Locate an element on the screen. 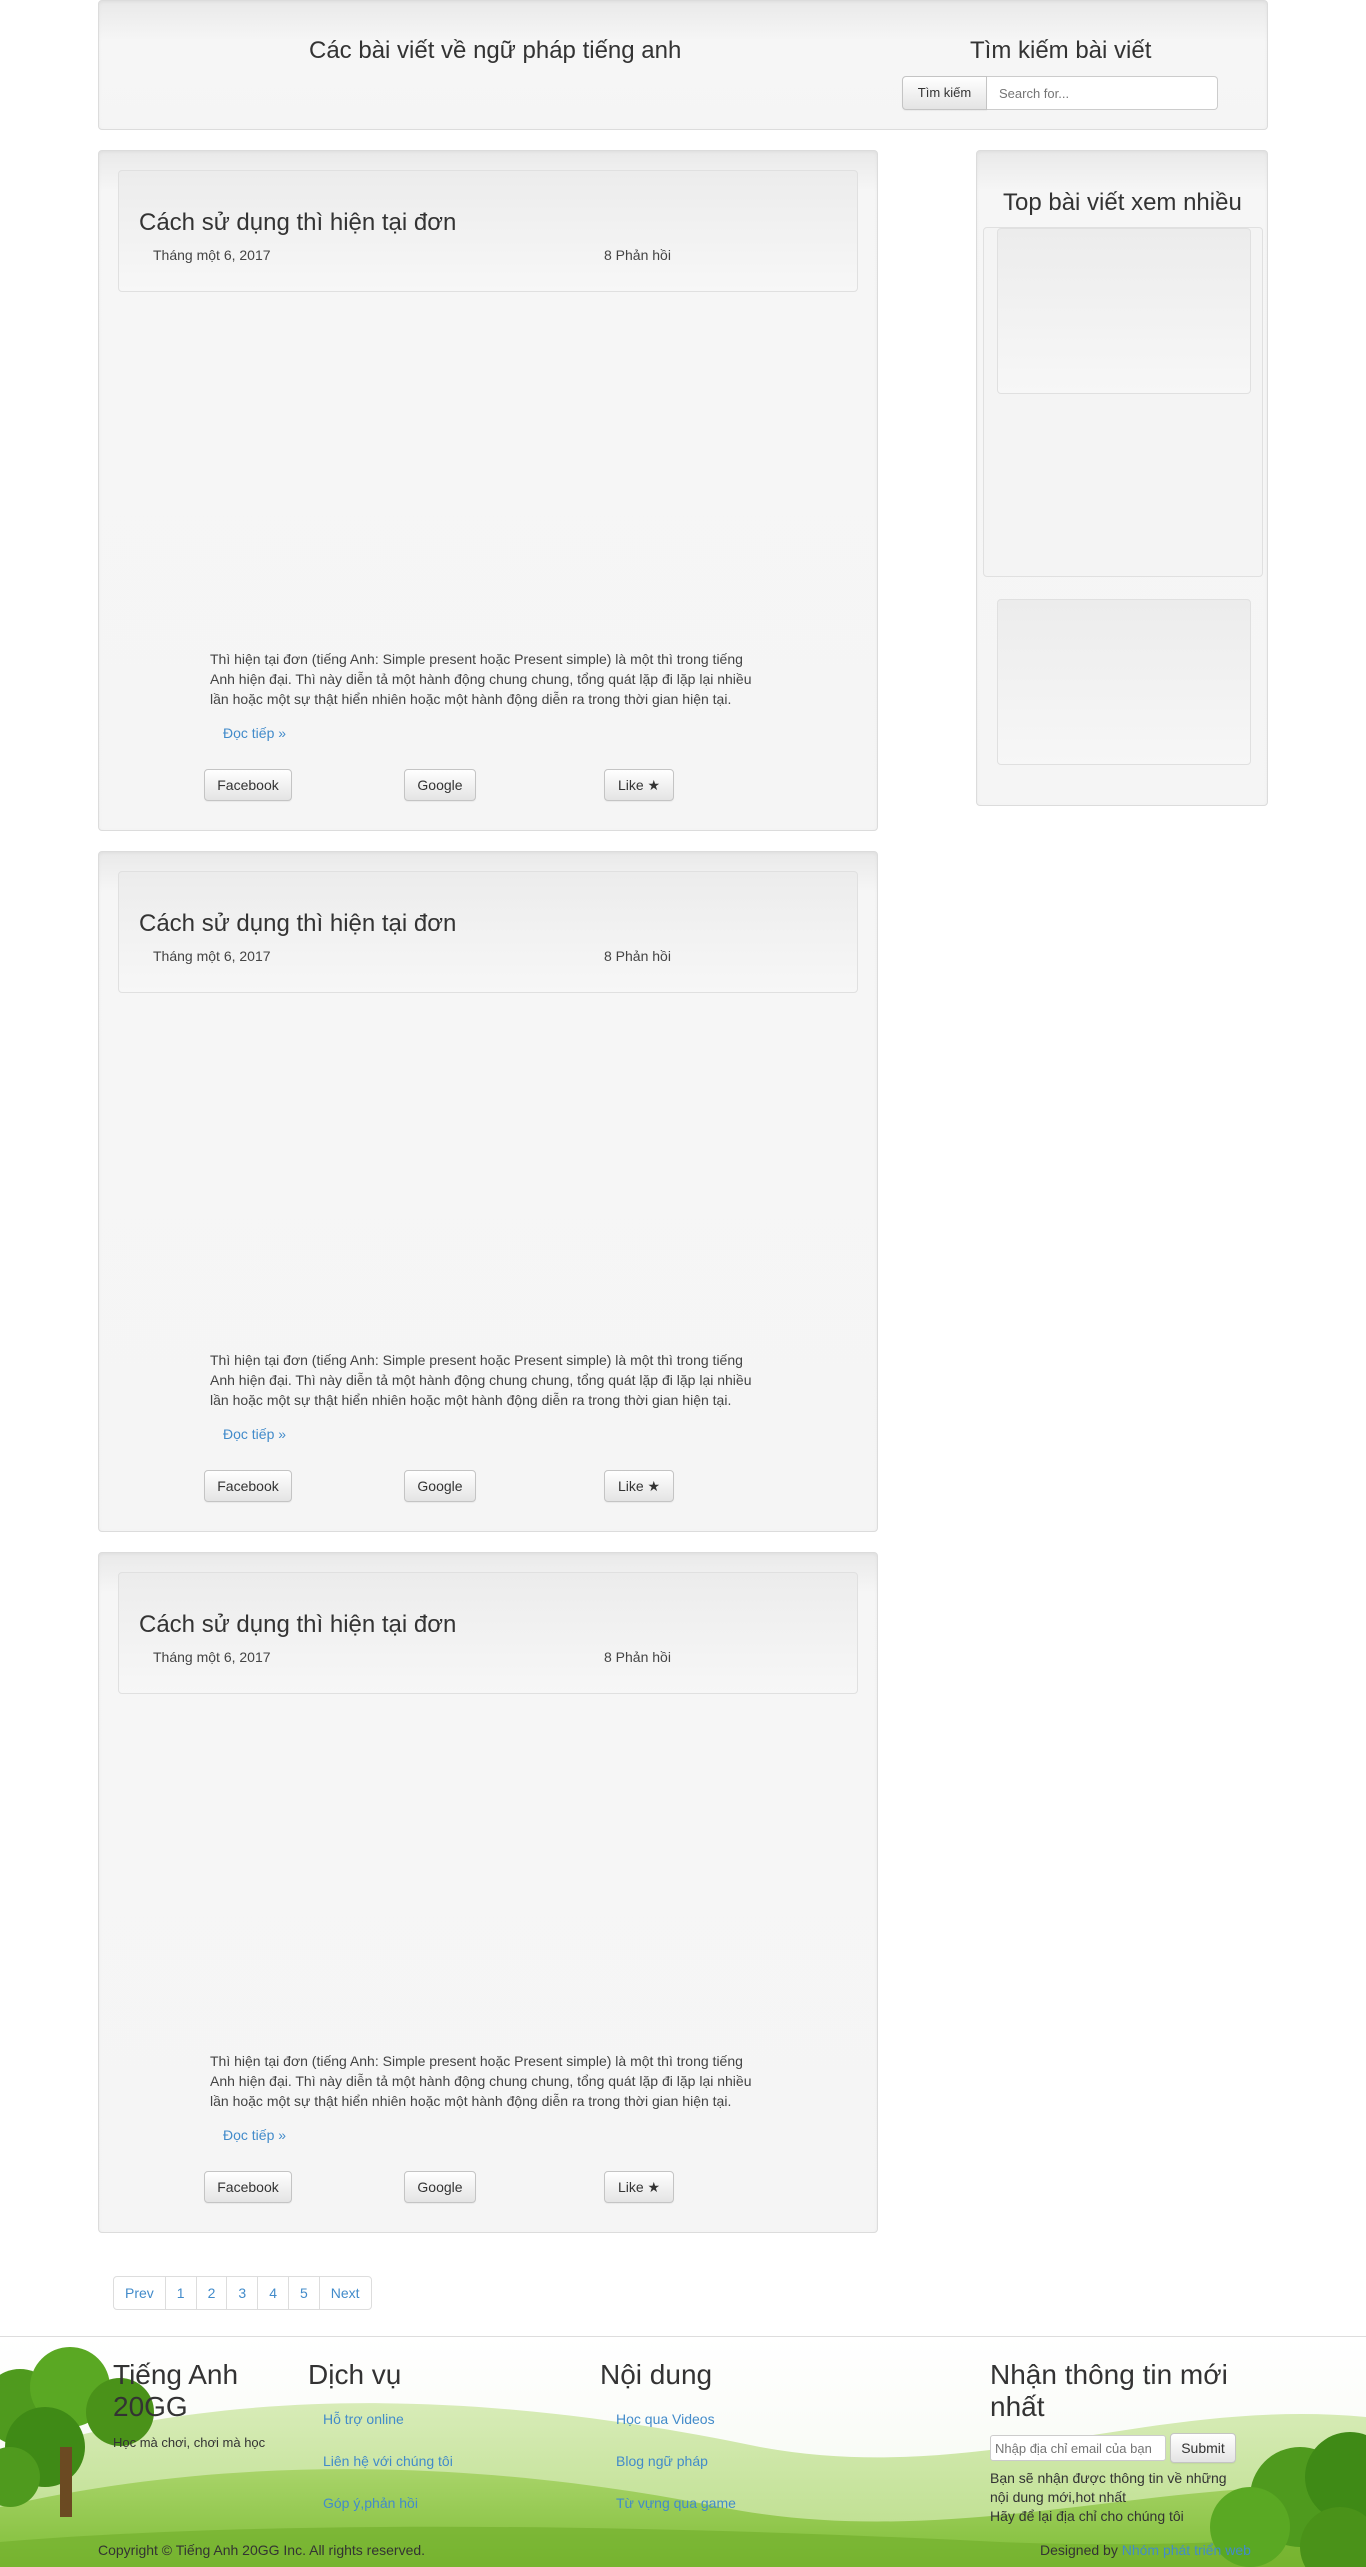 The image size is (1366, 2567). newsletter-text-2: nội dung mới,hot nhất is located at coordinates (1058, 2497).